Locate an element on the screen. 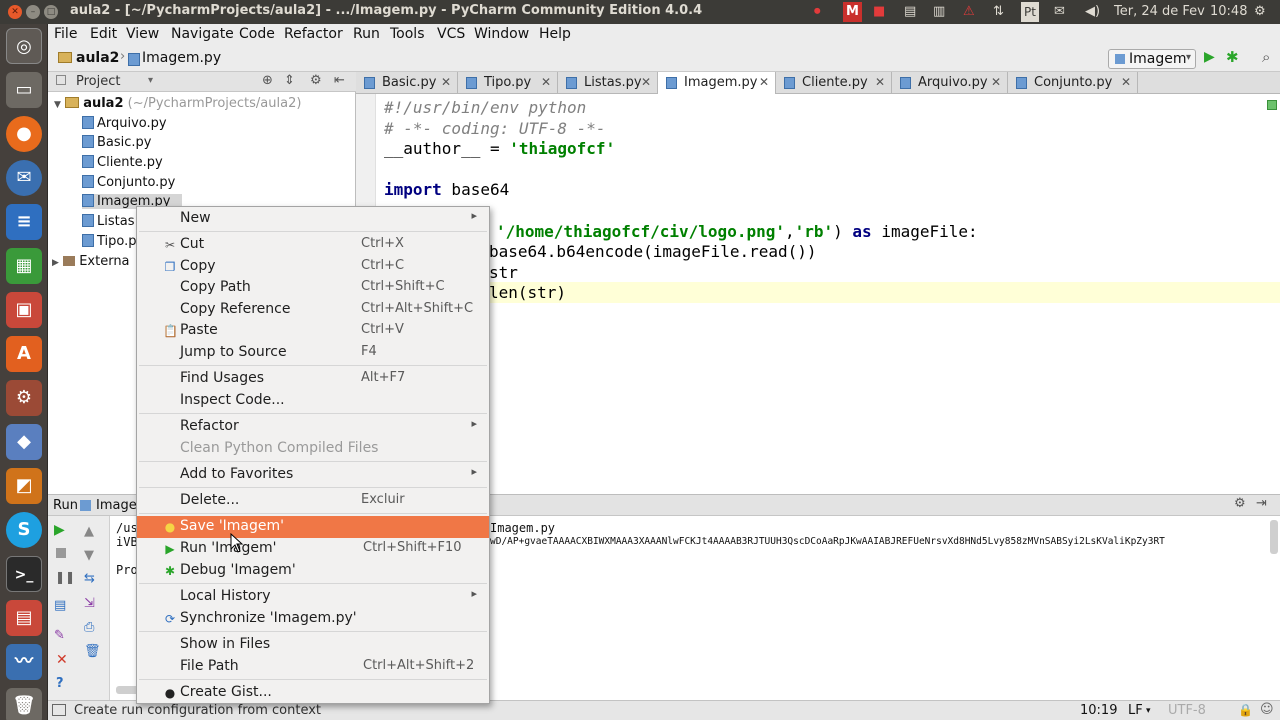  hide-panel-icon: ⇥ is located at coordinates (1261, 503).